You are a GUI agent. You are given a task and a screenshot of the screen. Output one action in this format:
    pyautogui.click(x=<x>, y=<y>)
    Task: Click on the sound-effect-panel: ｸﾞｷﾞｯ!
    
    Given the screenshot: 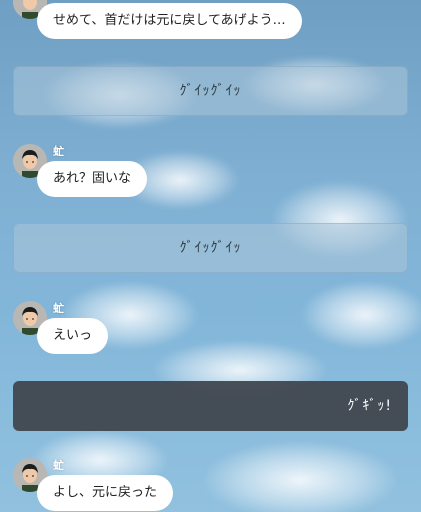 What is the action you would take?
    pyautogui.click(x=210, y=406)
    